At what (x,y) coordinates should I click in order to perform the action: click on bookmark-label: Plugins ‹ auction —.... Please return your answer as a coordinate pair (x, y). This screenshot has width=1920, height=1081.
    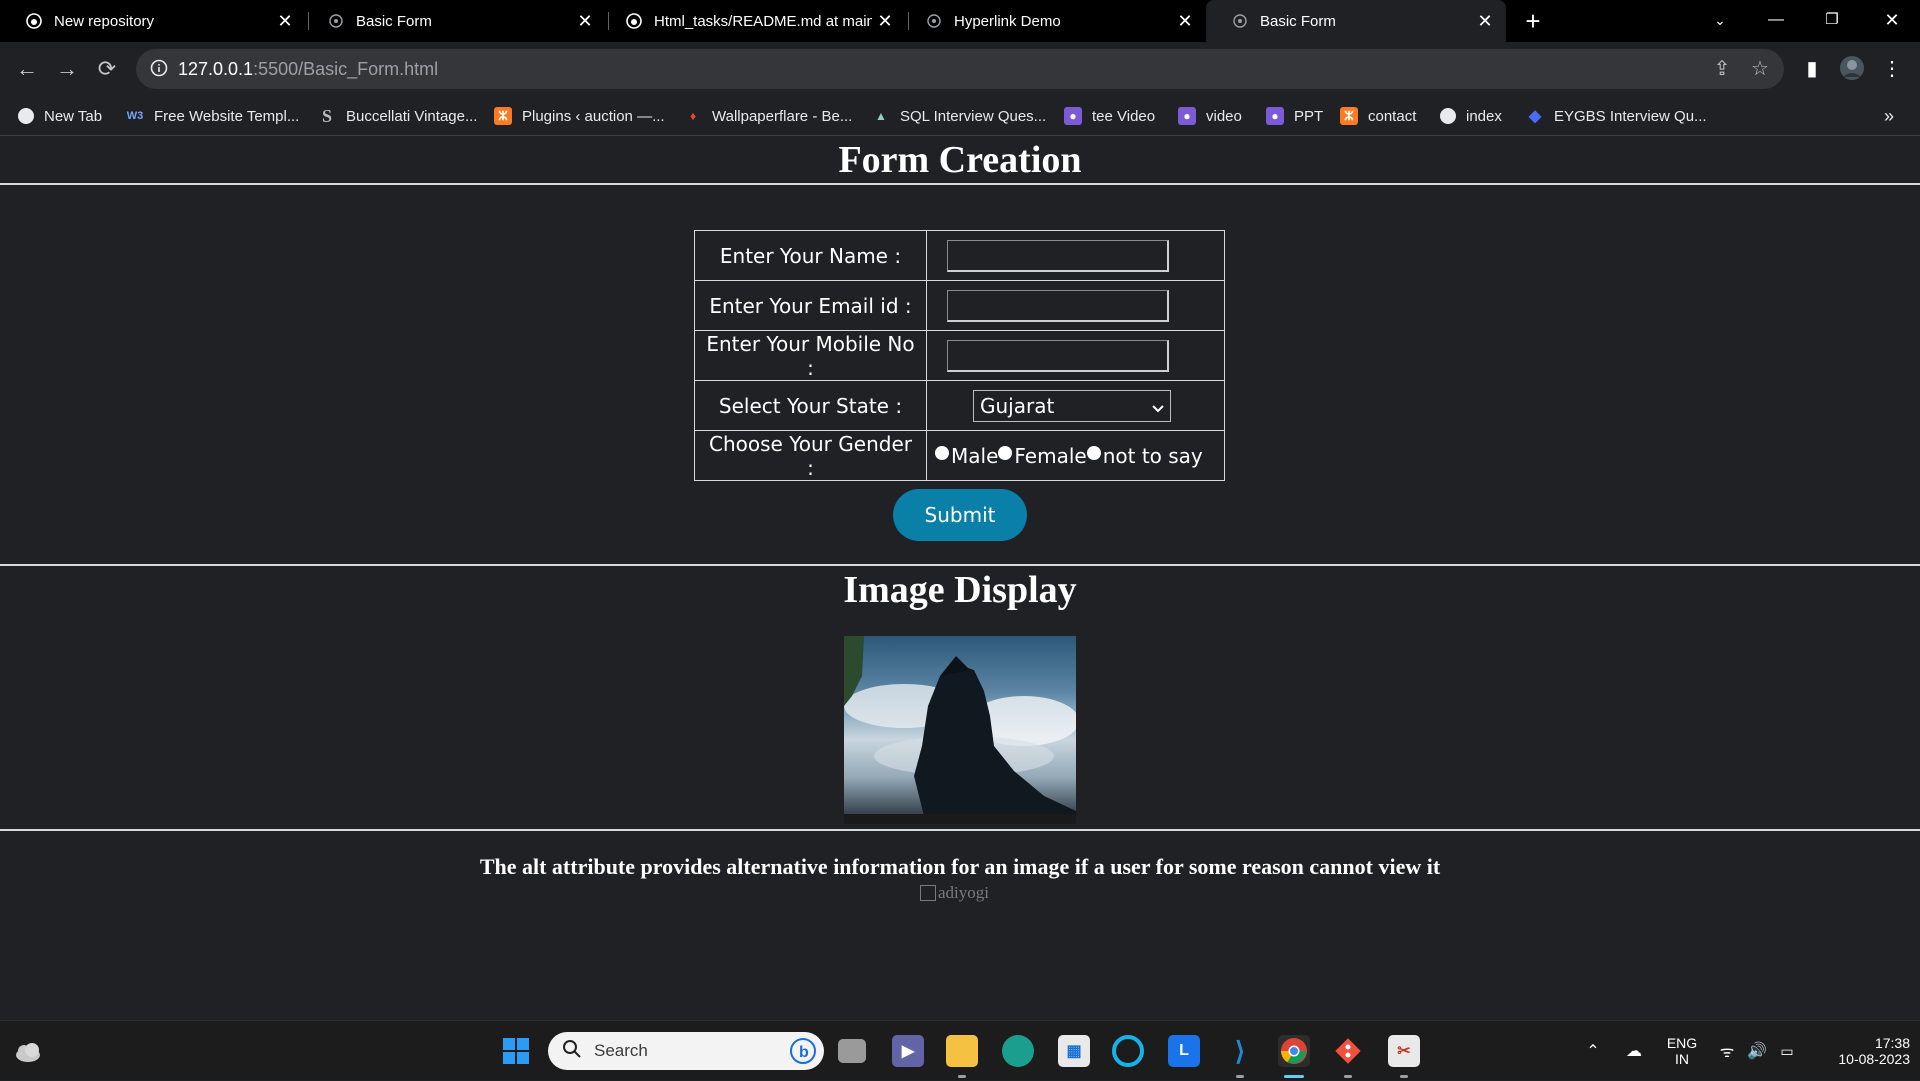
    Looking at the image, I should click on (593, 116).